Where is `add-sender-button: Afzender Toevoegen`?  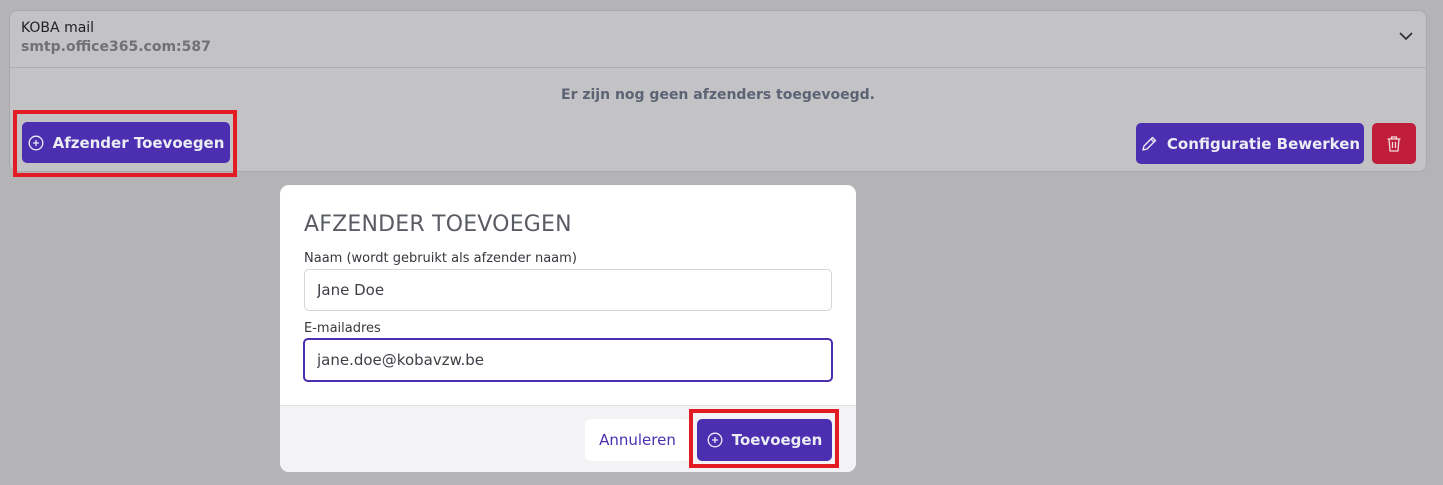
add-sender-button: Afzender Toevoegen is located at coordinates (126, 142).